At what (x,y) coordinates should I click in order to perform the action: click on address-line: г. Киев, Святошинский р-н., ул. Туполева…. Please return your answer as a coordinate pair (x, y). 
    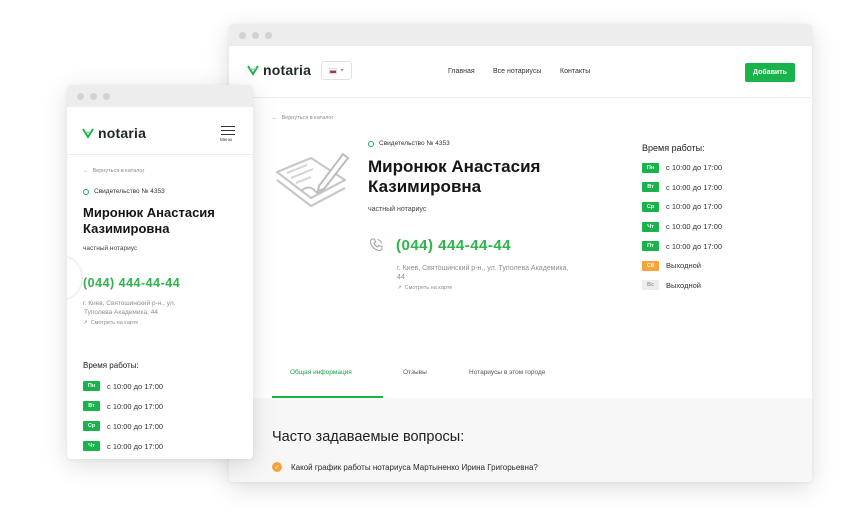
    Looking at the image, I should click on (483, 268).